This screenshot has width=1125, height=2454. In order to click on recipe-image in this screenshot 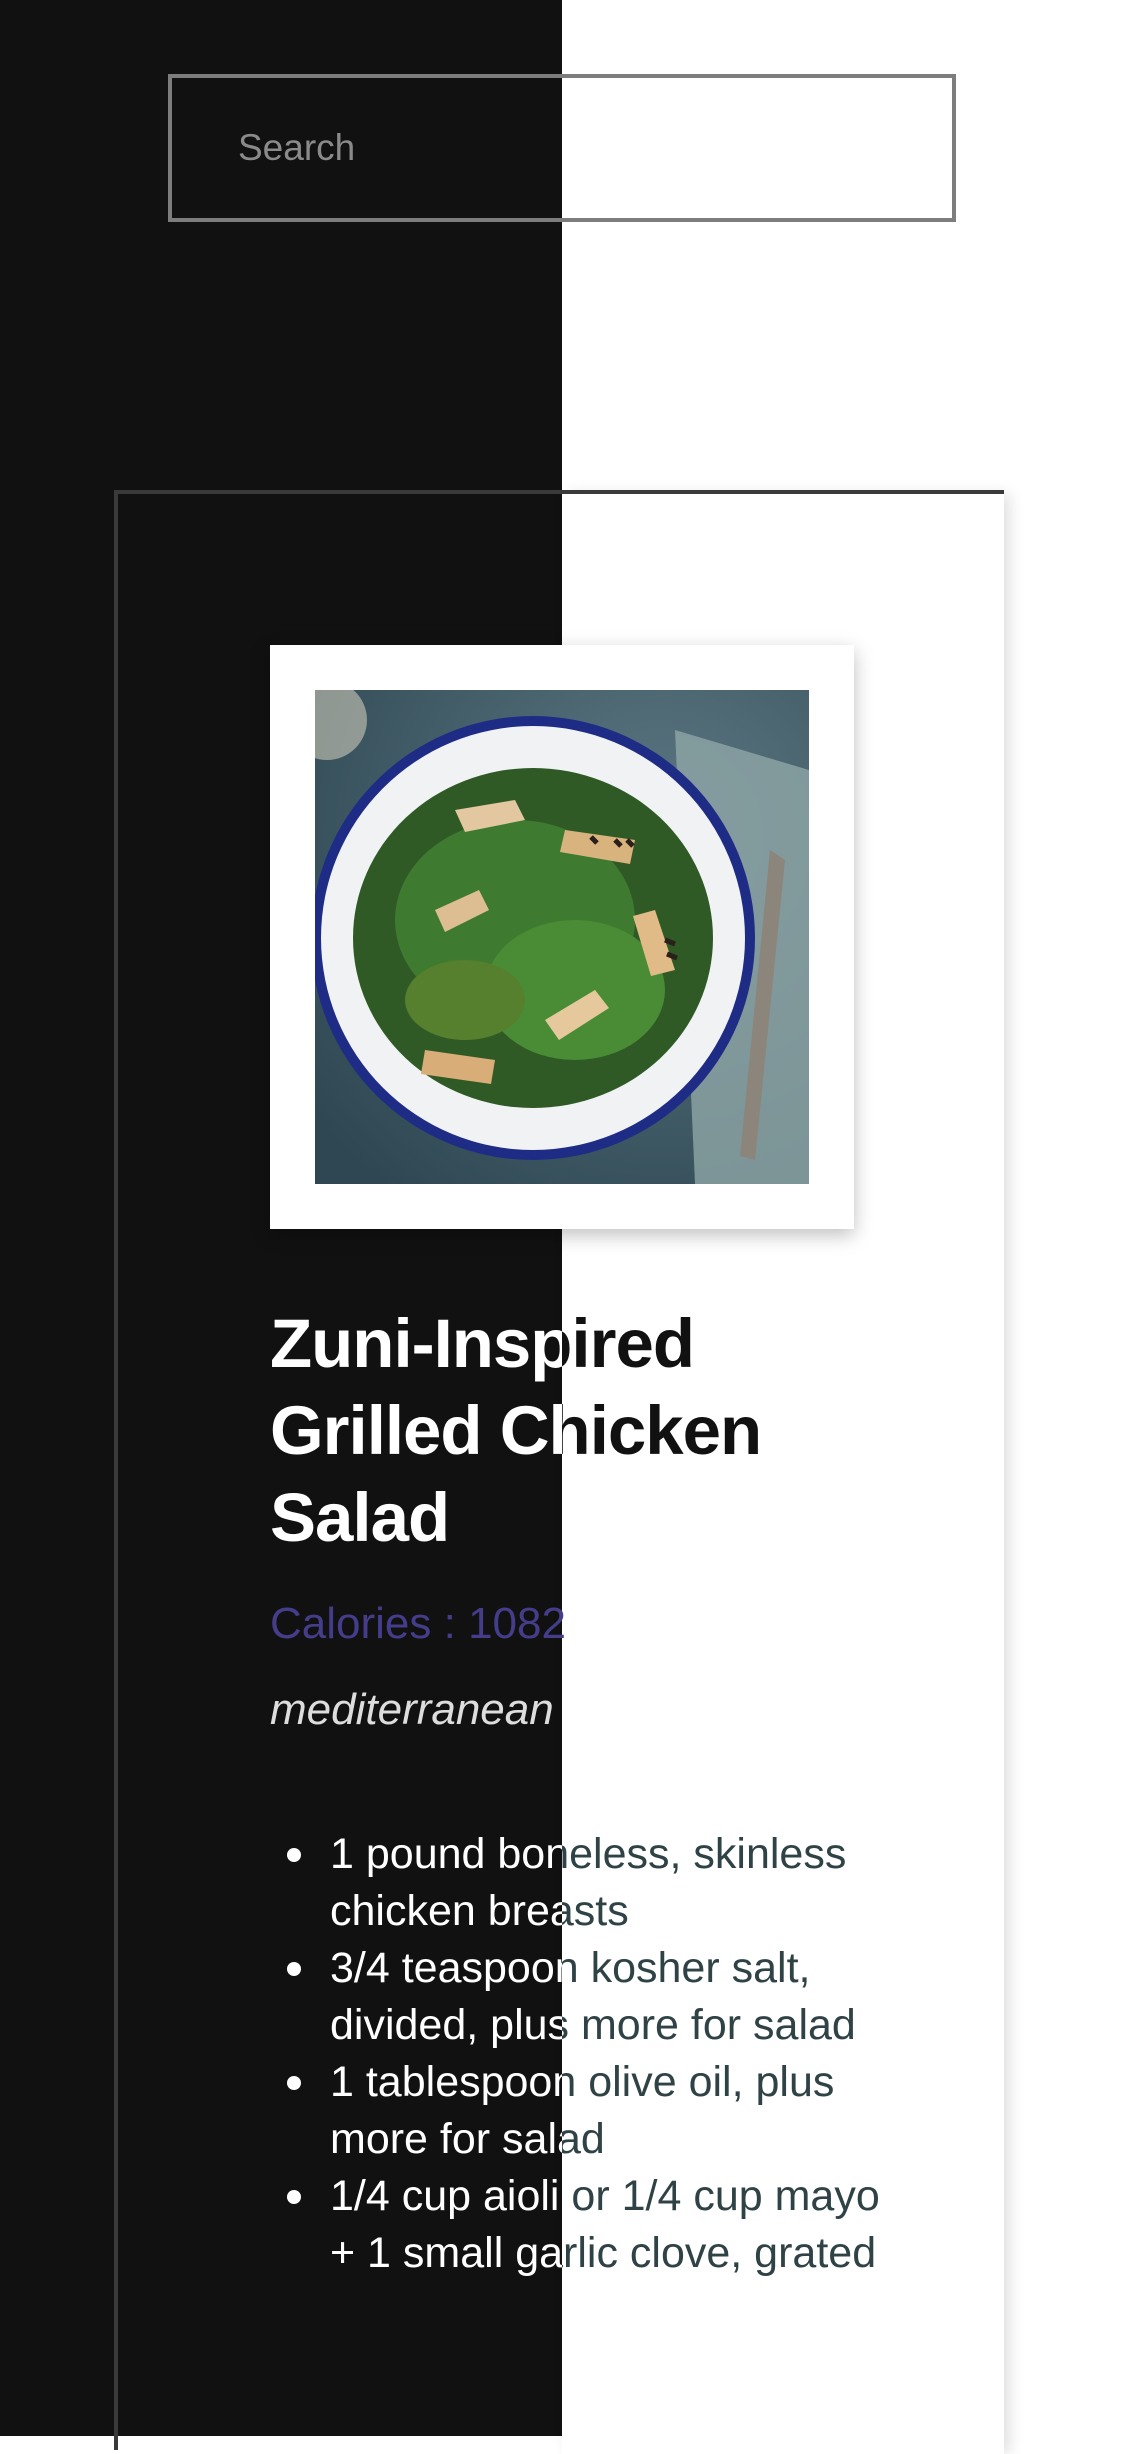, I will do `click(562, 937)`.